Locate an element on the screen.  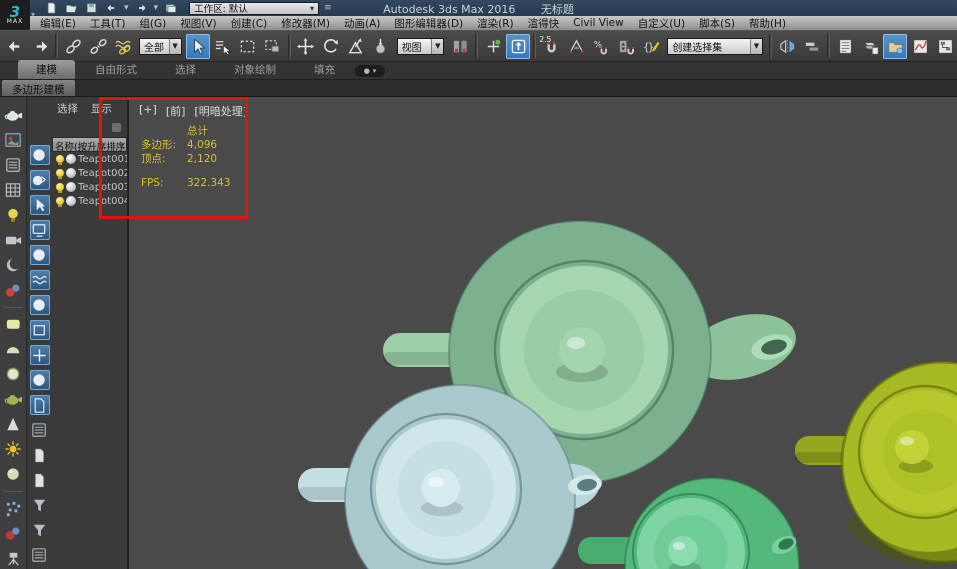
menu-views: 视图(V) is located at coordinates (198, 23).